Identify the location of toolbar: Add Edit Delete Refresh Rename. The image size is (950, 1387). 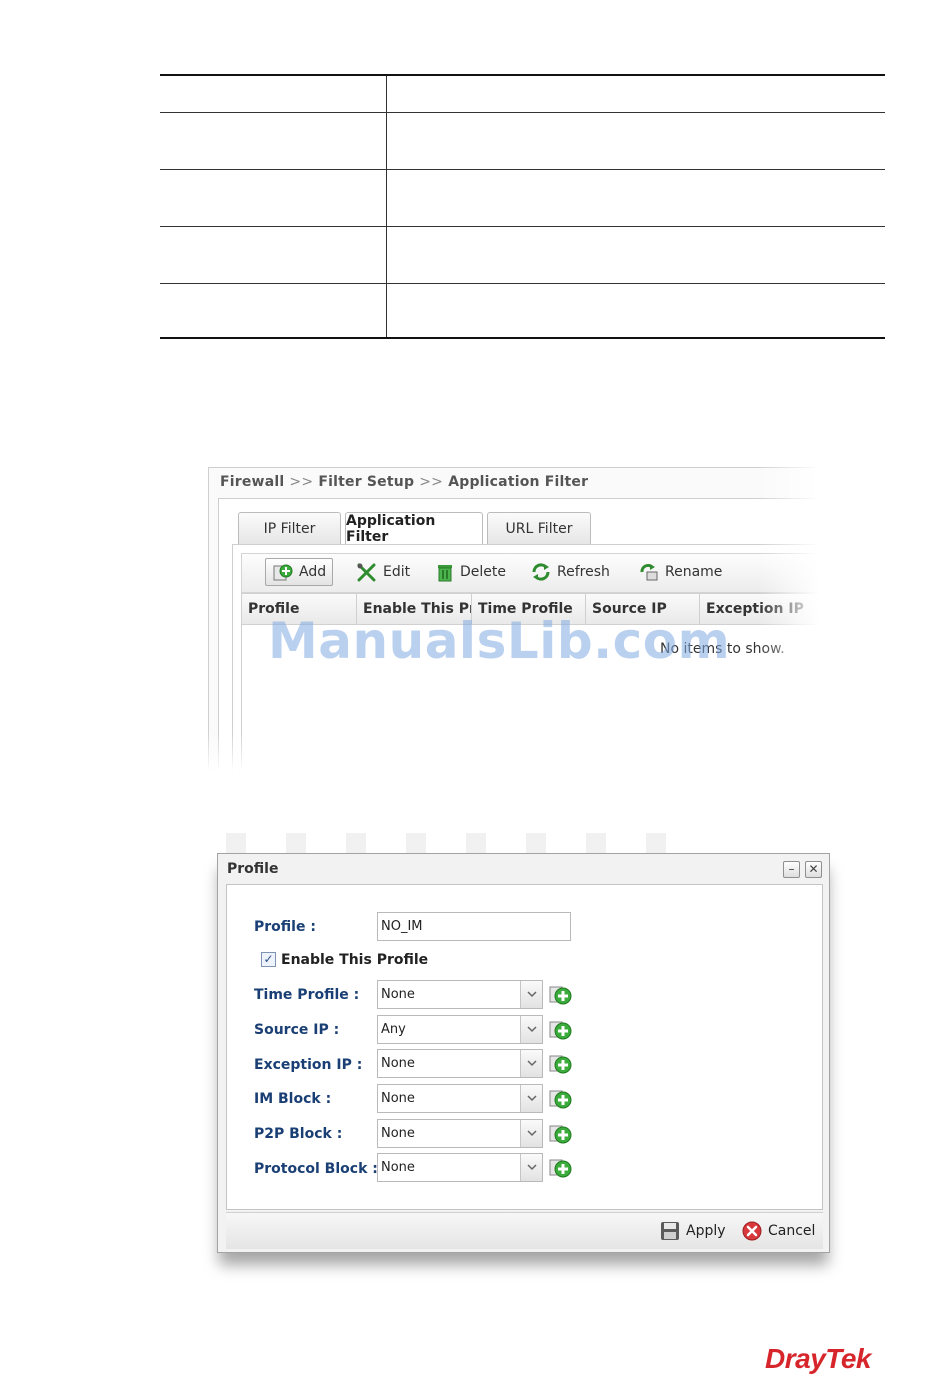
(530, 573).